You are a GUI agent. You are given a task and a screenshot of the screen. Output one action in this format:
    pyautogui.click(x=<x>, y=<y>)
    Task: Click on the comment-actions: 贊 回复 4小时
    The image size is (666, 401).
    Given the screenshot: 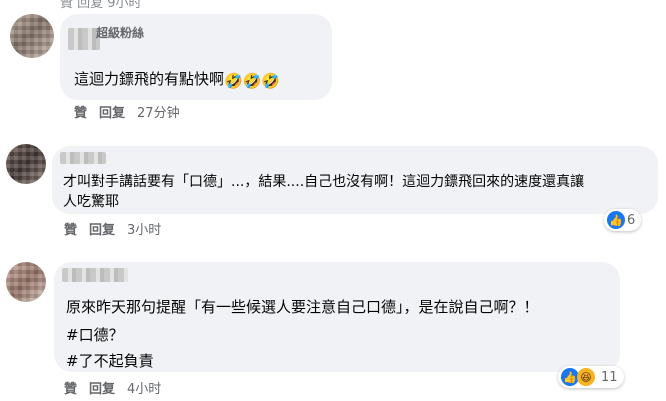 What is the action you would take?
    pyautogui.click(x=112, y=387)
    